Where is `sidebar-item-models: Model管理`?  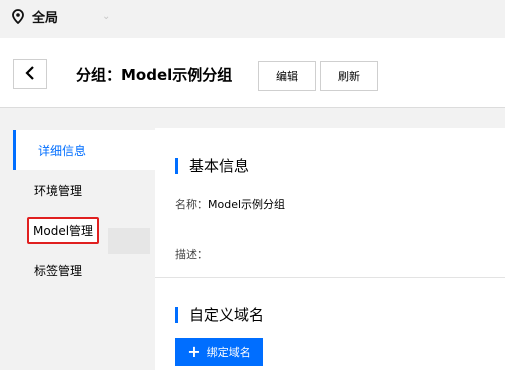 sidebar-item-models: Model管理 is located at coordinates (84, 230).